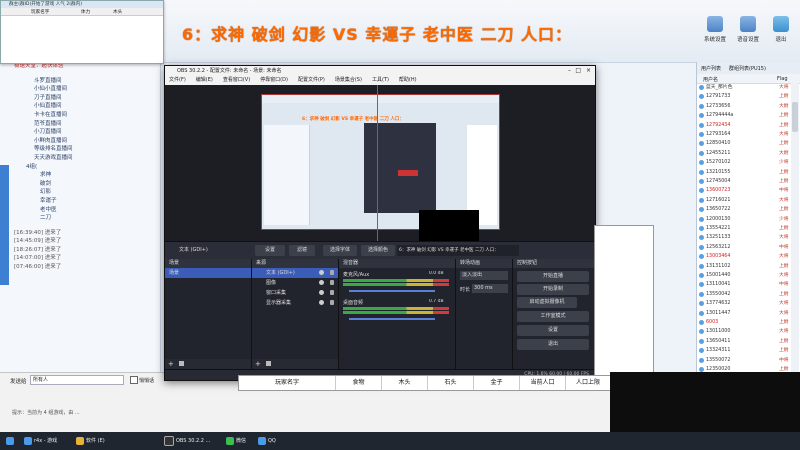 This screenshot has height=450, width=800. Describe the element at coordinates (181, 363) in the screenshot. I see `remove-scene-icon` at that location.